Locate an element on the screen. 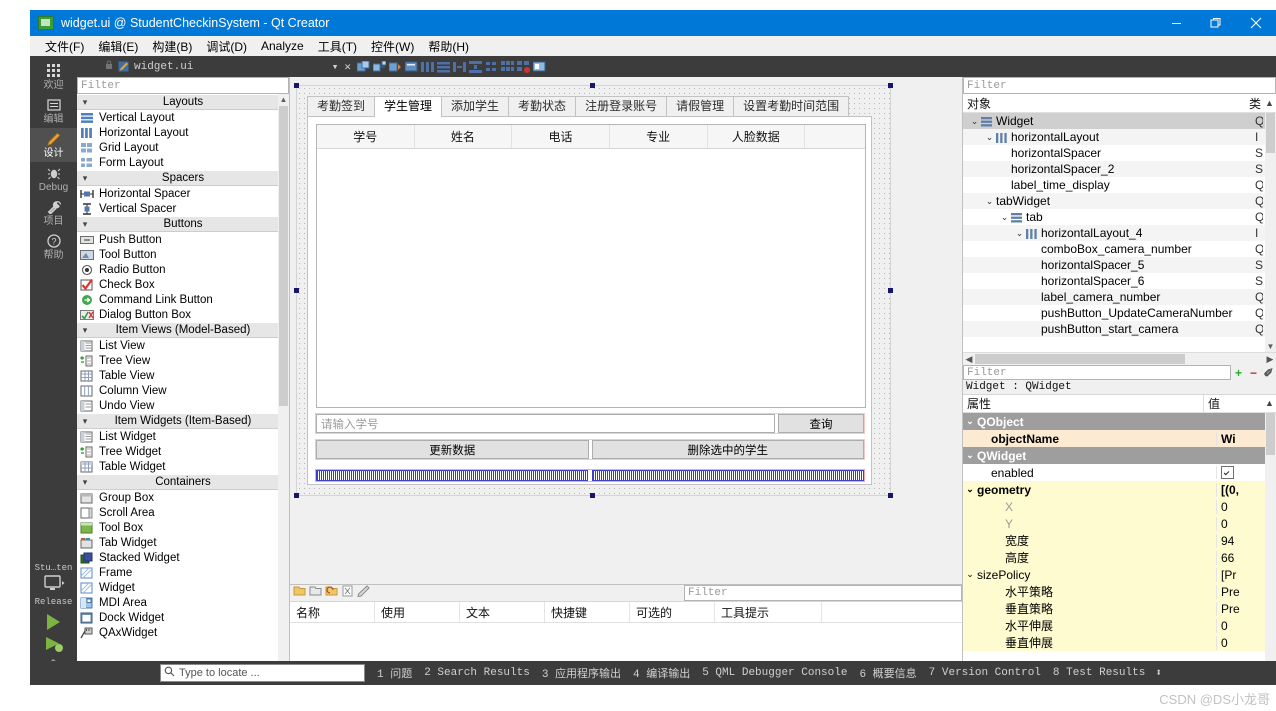  close-button is located at coordinates (1256, 23).